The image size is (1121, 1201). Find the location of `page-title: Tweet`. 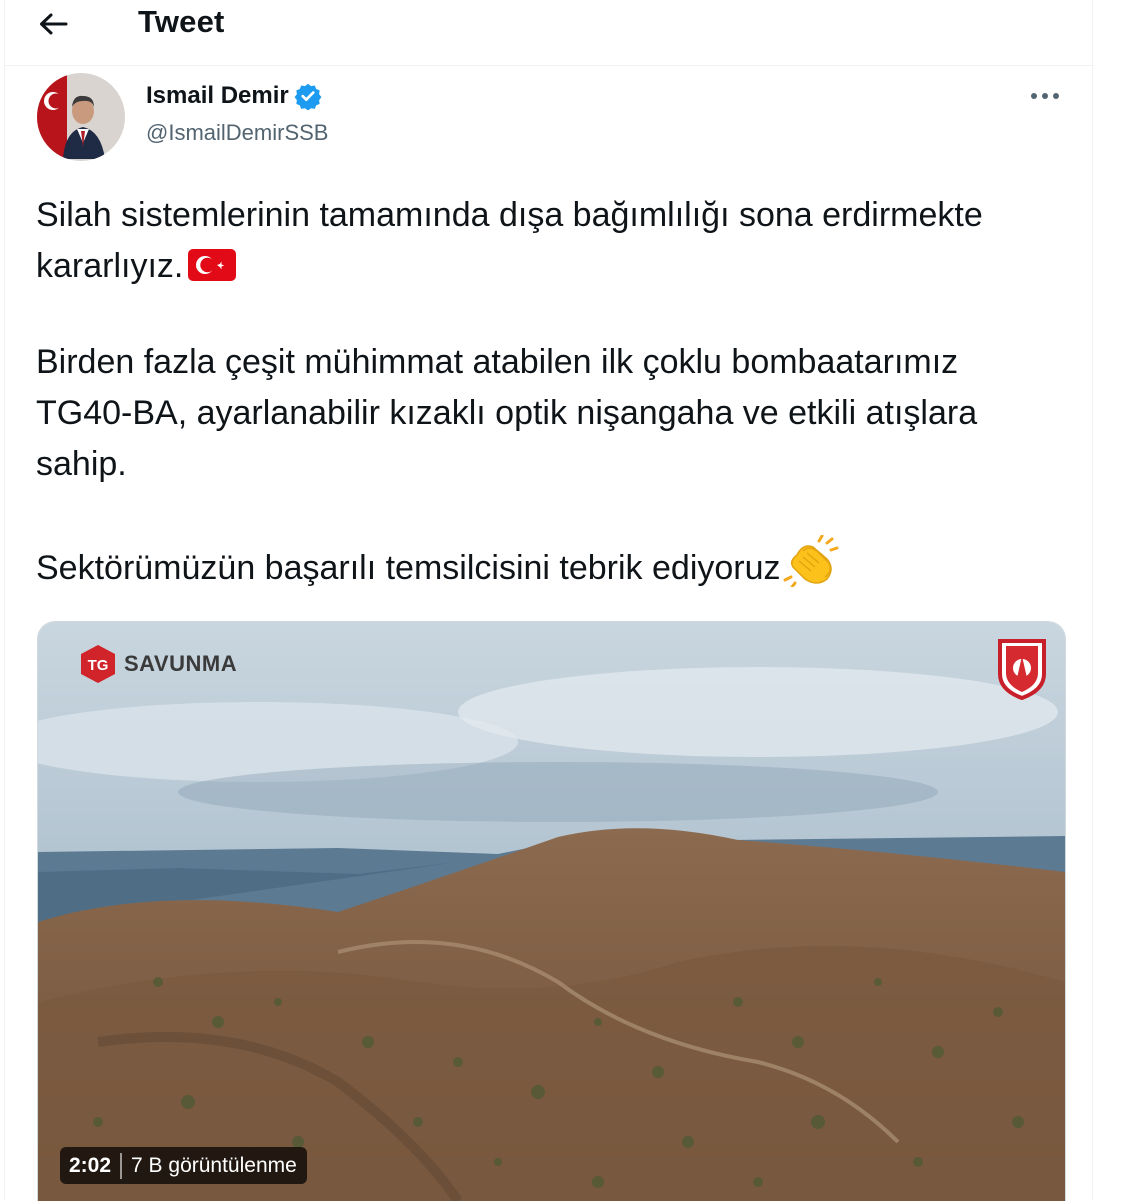

page-title: Tweet is located at coordinates (181, 21).